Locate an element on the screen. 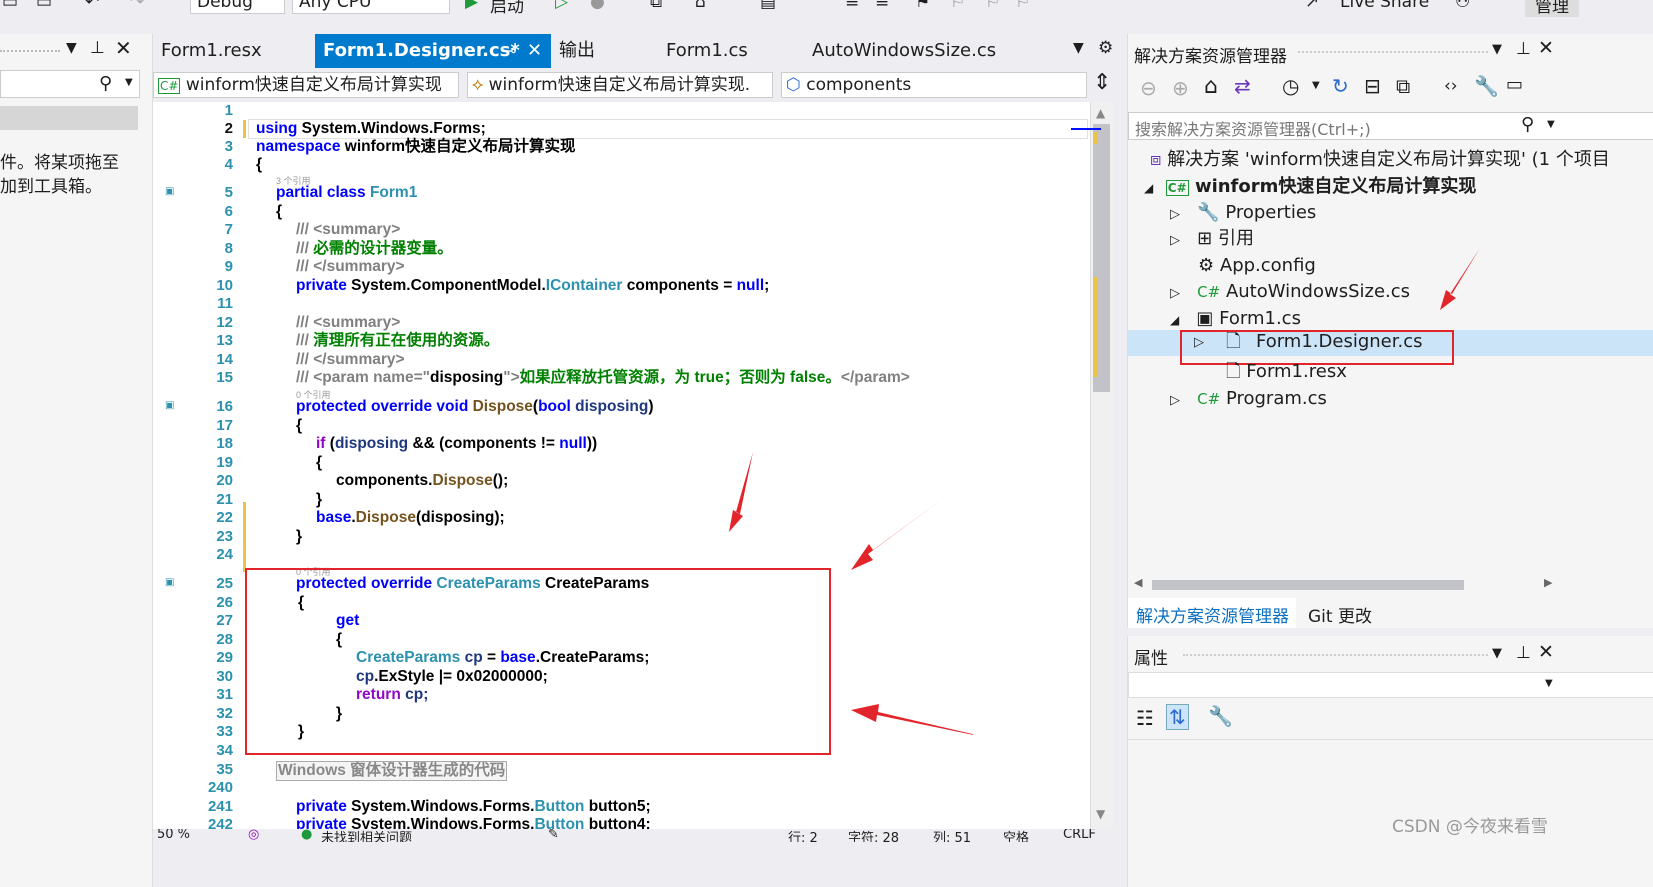  cleanup-icon: ✎ is located at coordinates (553, 835).